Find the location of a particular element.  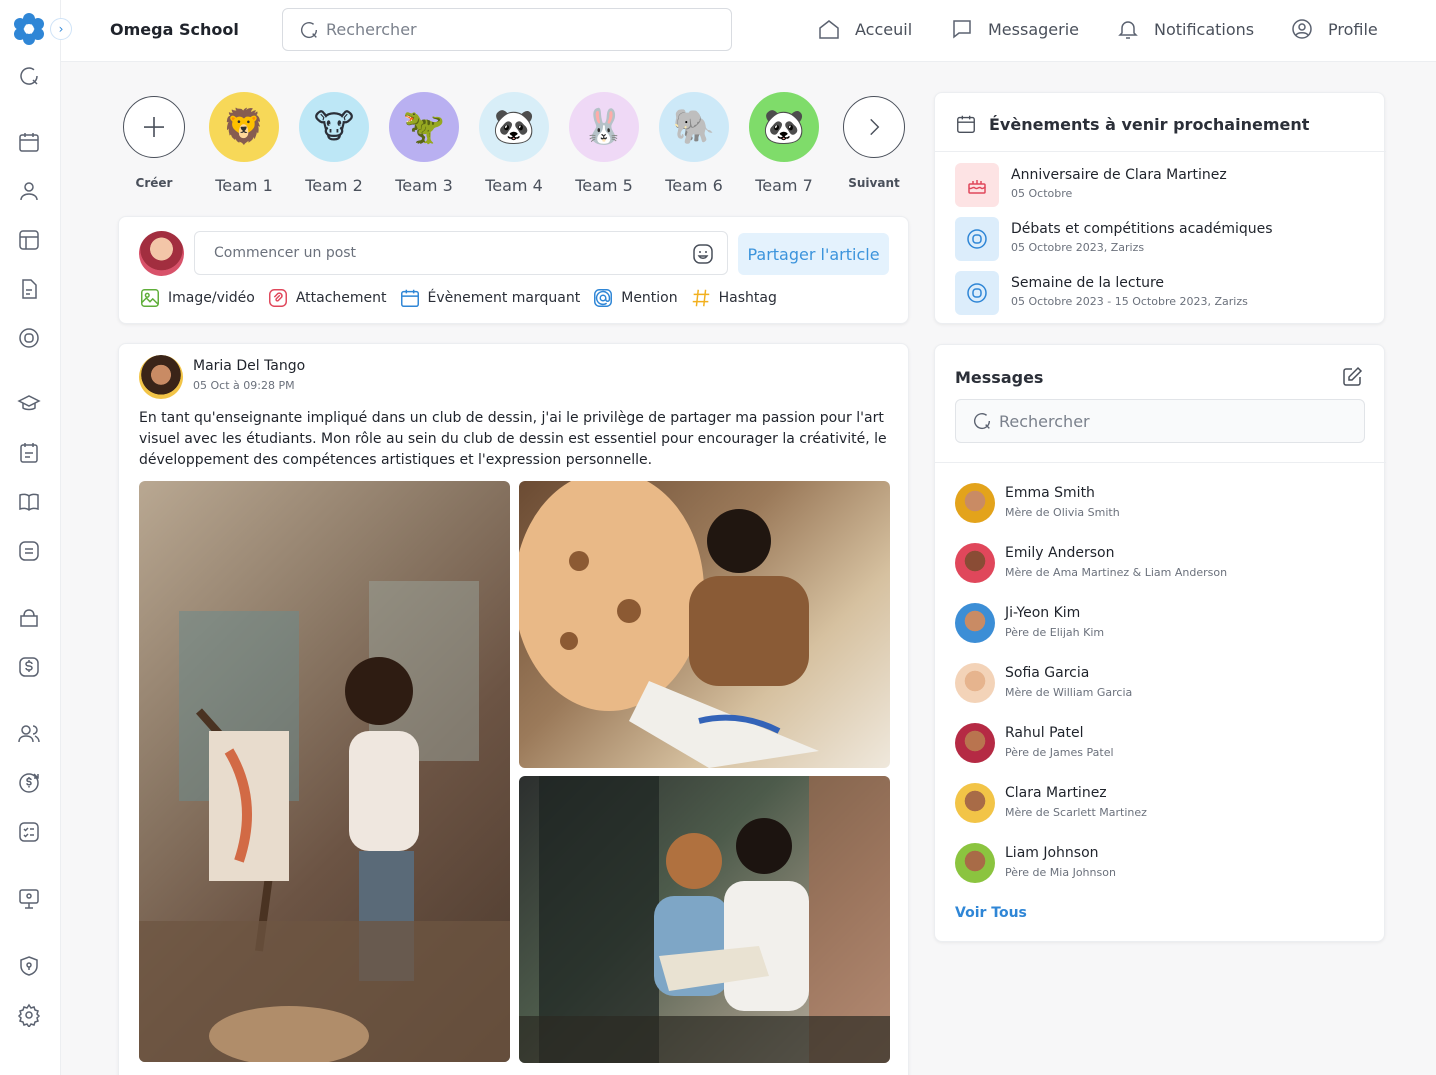

brand-name: Omega School is located at coordinates (174, 29).